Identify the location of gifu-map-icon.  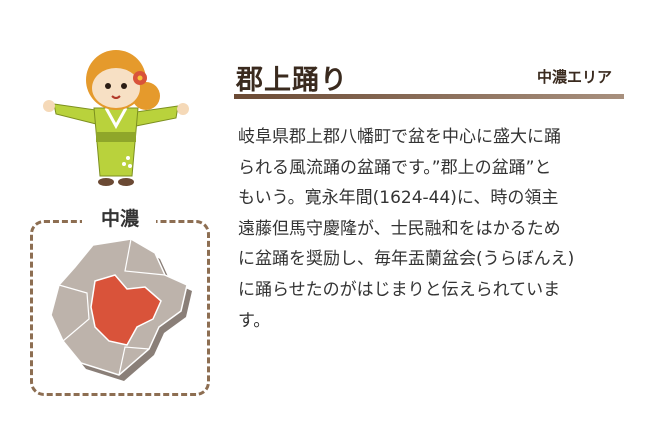
(121, 309).